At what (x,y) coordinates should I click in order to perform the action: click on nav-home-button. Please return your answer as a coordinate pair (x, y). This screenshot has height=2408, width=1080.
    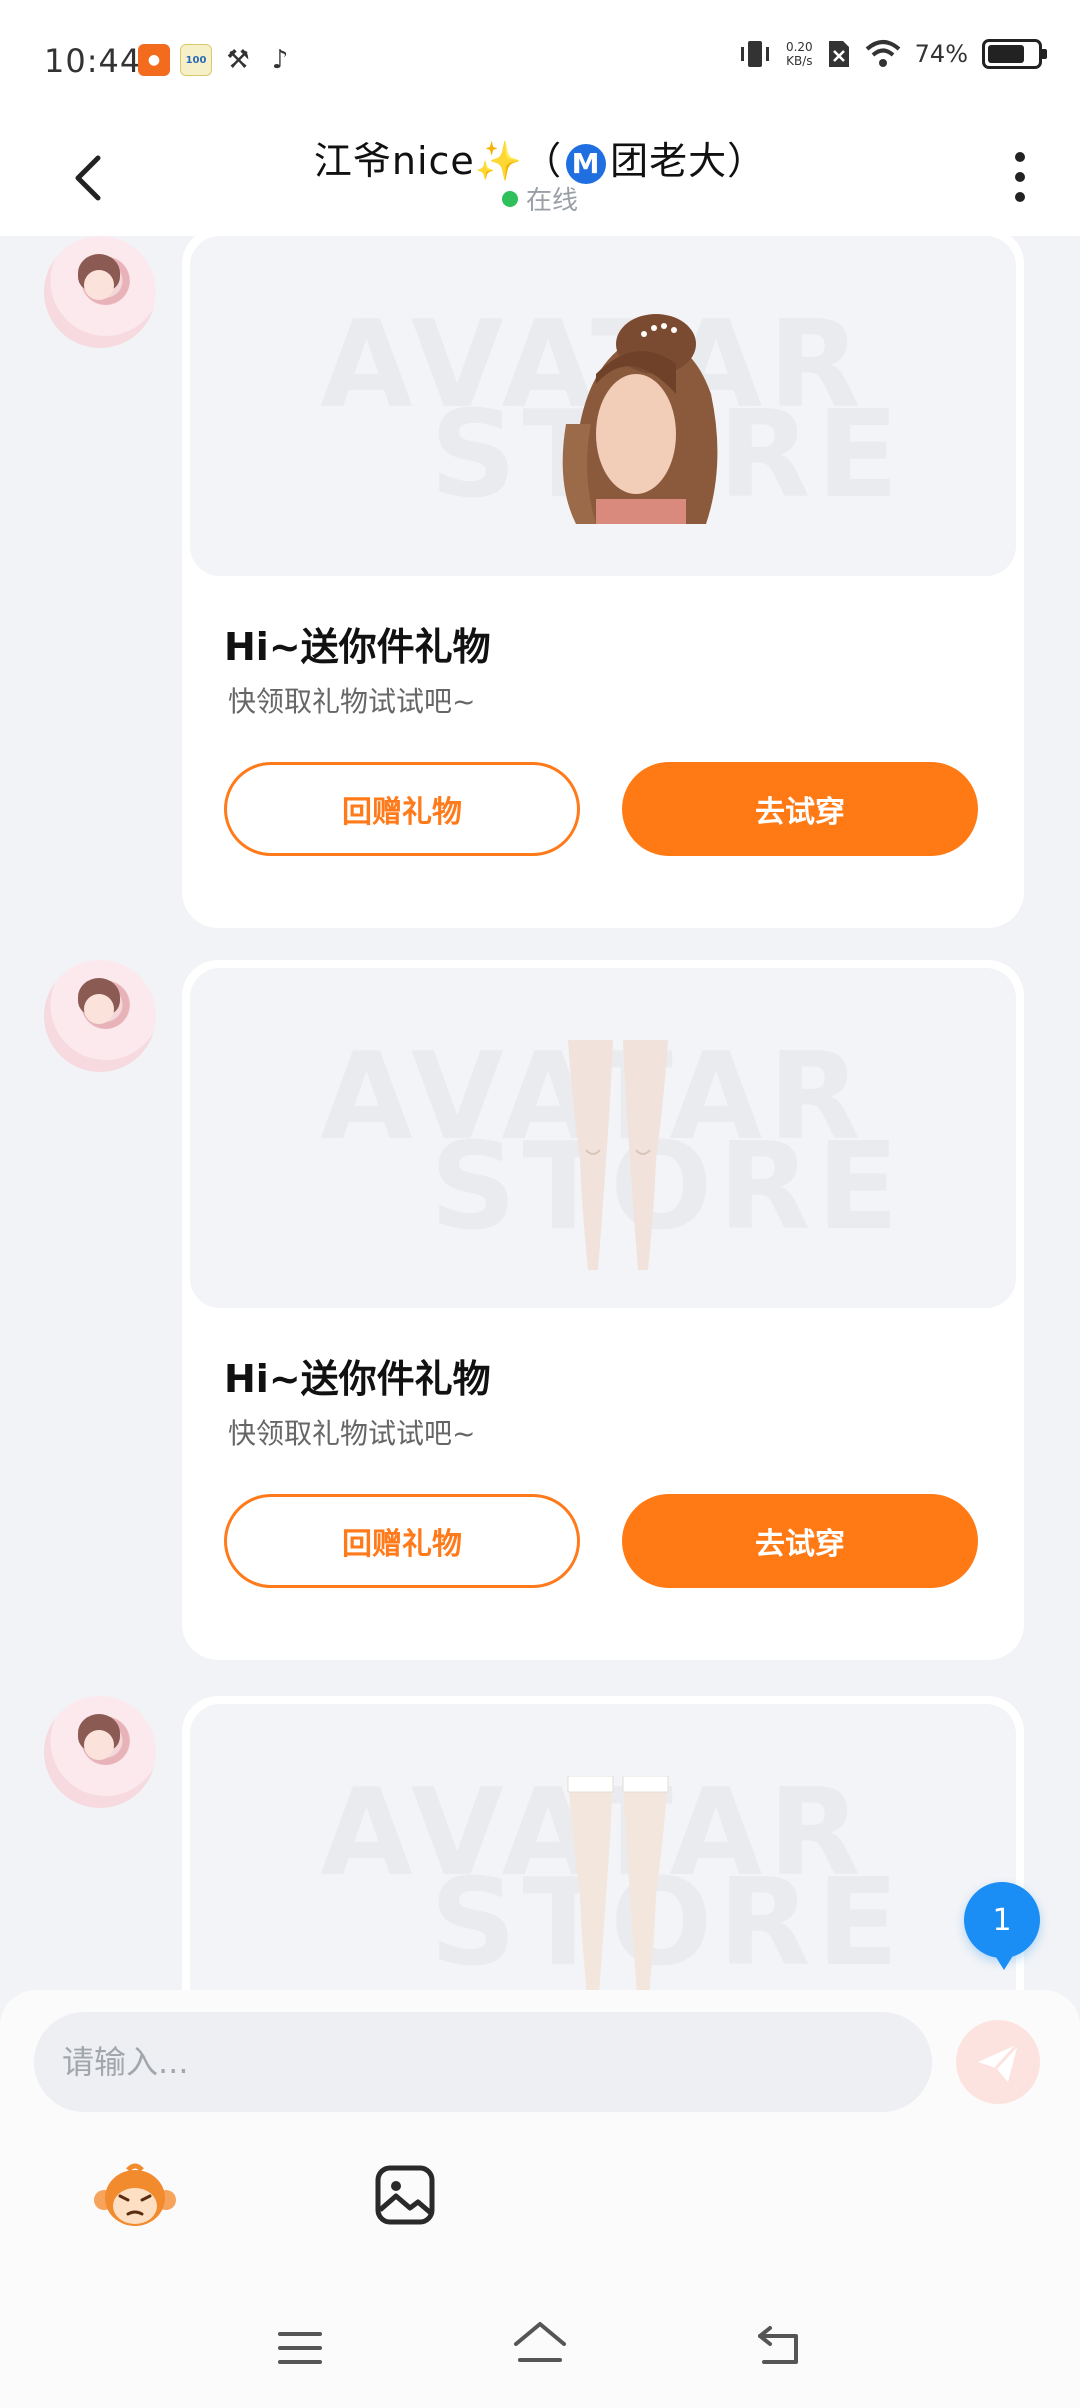
    Looking at the image, I should click on (540, 2345).